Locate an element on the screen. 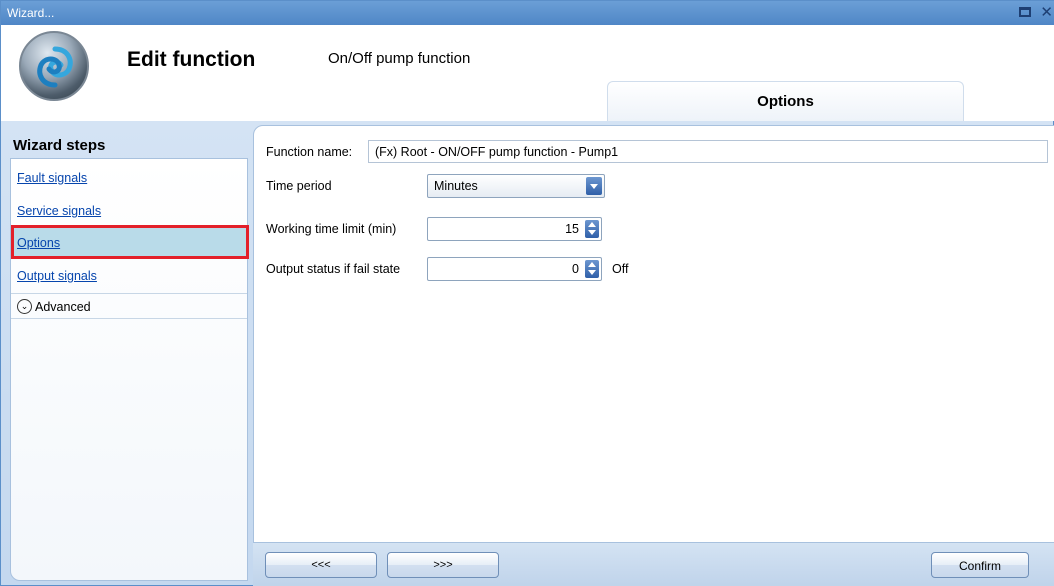  close-icon: ✕ is located at coordinates (1046, 12).